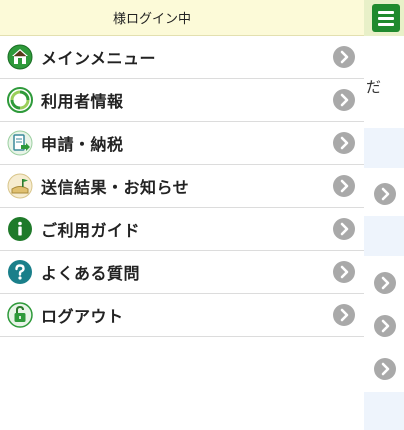 The image size is (404, 430). I want to click on application-tax-icon, so click(20, 143).